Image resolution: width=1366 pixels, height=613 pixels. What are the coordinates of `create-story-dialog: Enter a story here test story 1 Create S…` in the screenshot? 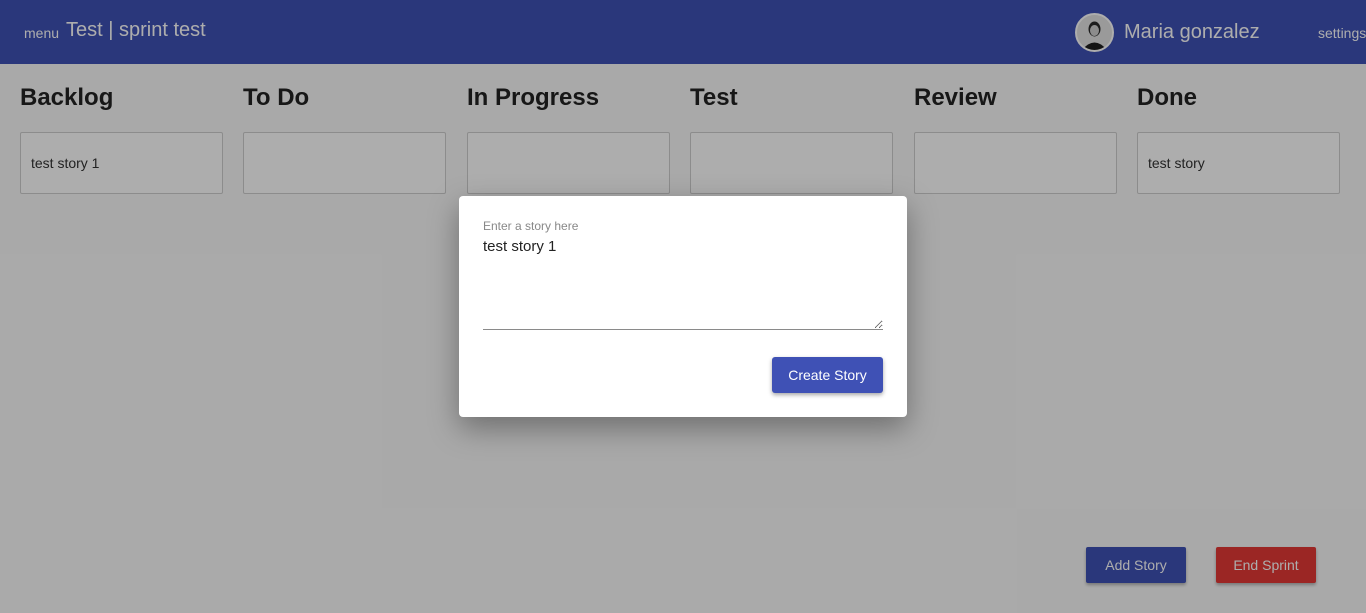 It's located at (683, 306).